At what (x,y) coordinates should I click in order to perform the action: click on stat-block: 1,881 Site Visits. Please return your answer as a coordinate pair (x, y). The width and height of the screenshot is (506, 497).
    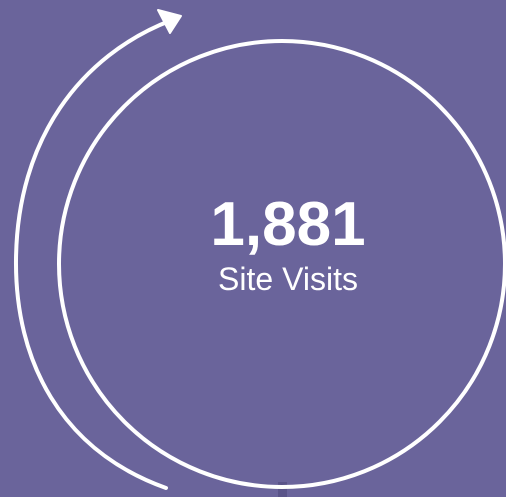
    Looking at the image, I should click on (288, 244).